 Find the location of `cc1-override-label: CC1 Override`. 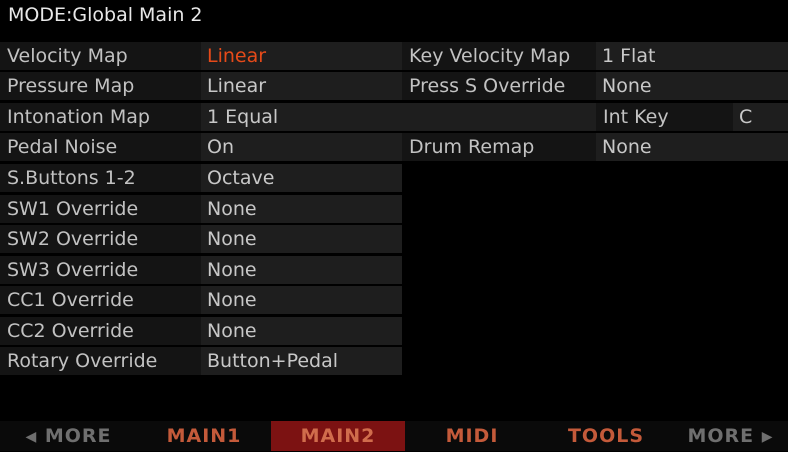

cc1-override-label: CC1 Override is located at coordinates (100, 300).